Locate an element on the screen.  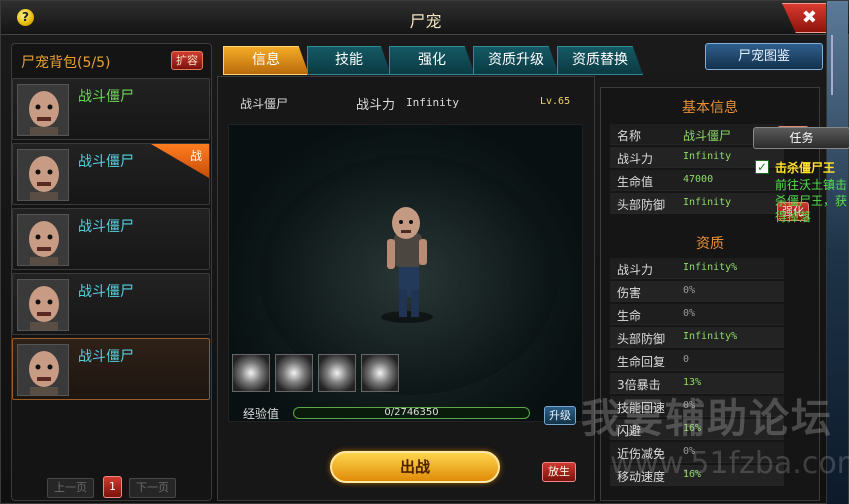
stat-row: 战斗力 Infinity% is located at coordinates (697, 268).